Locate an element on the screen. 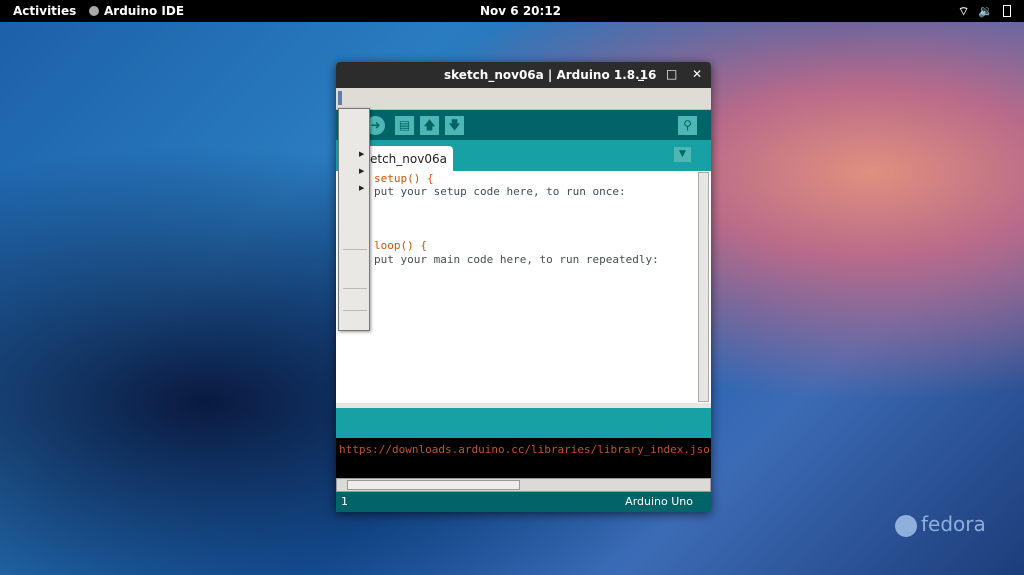  activities-button: Activities is located at coordinates (44, 11).